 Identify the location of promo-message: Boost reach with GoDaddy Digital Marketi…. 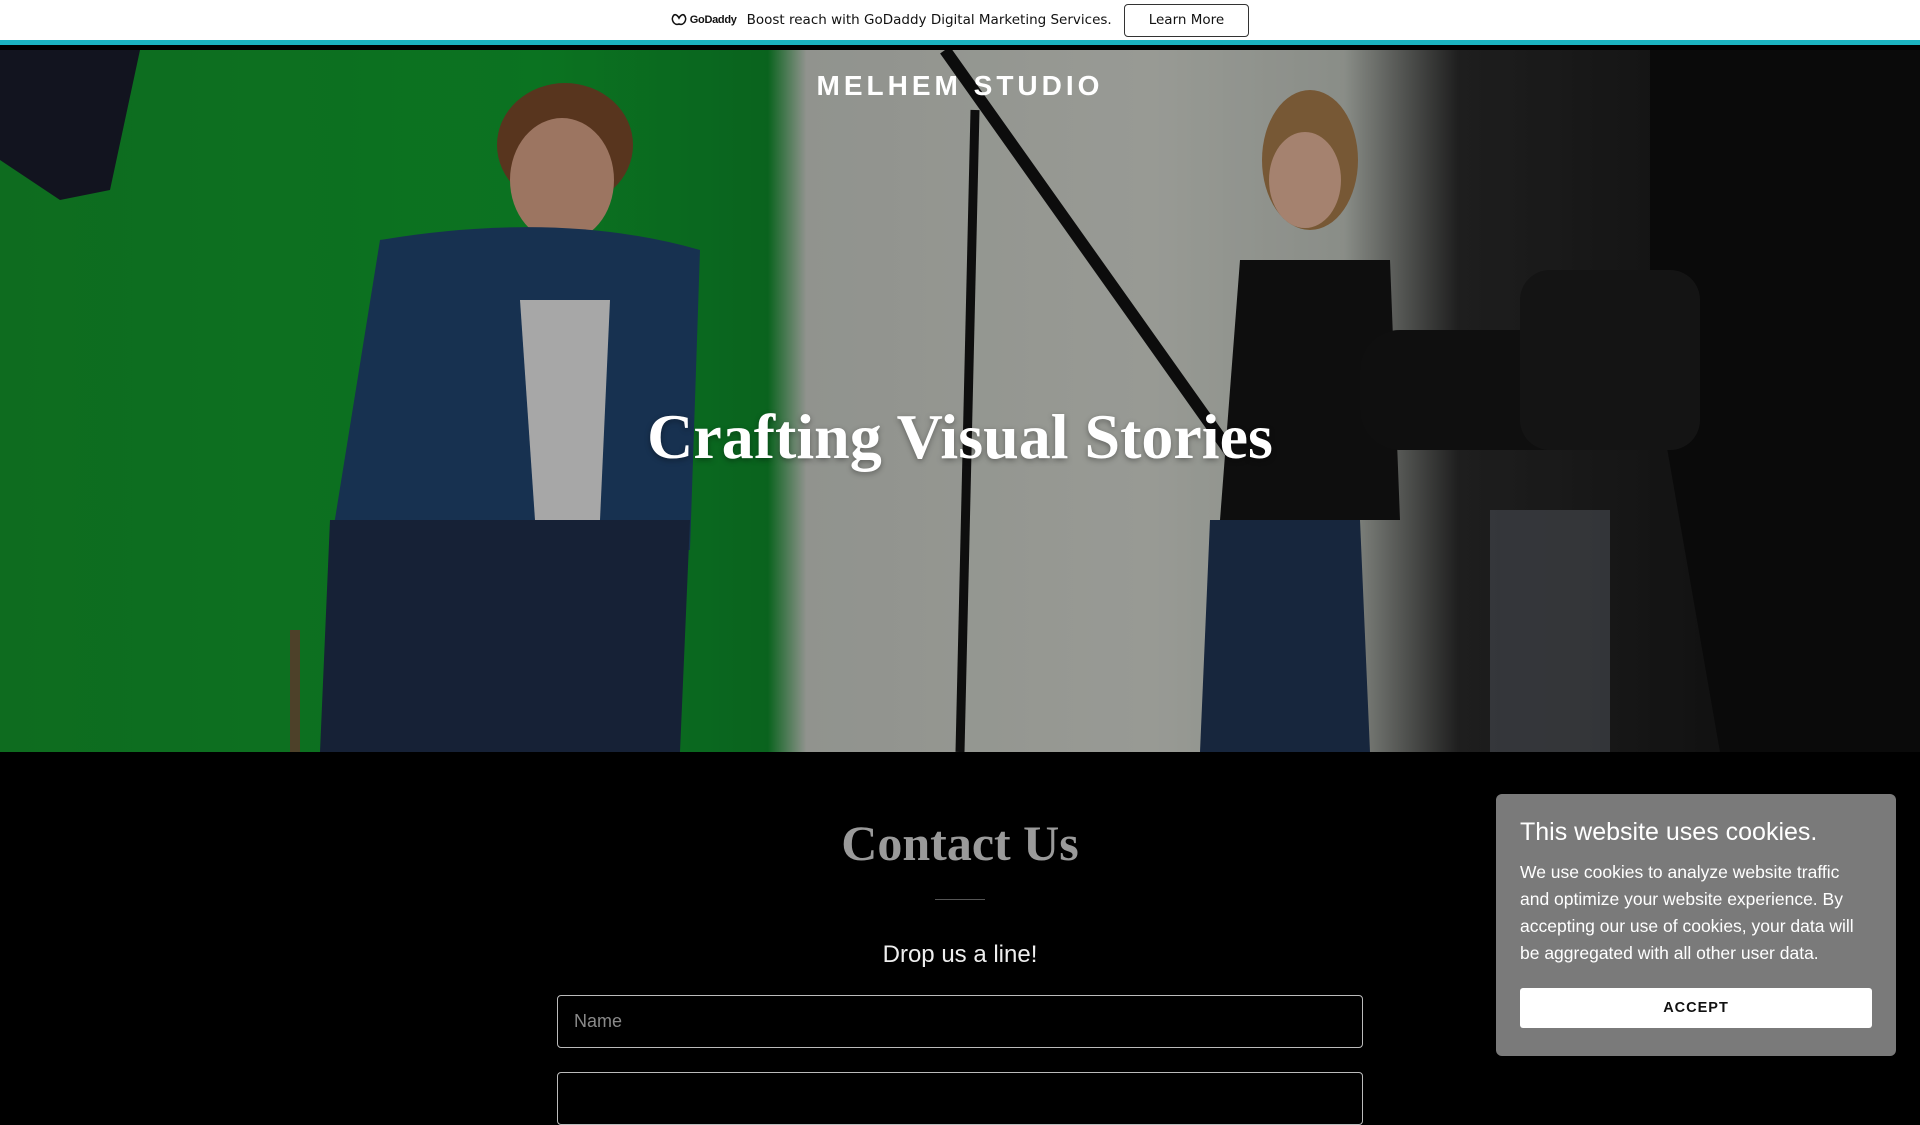
(929, 20).